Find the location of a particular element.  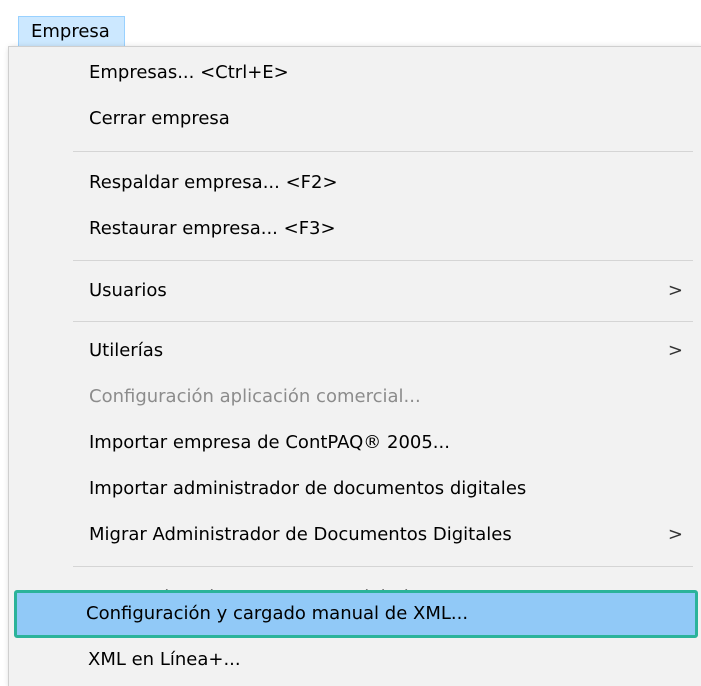

menu-item-label: Restaurar empresa... <F3> is located at coordinates (212, 228).